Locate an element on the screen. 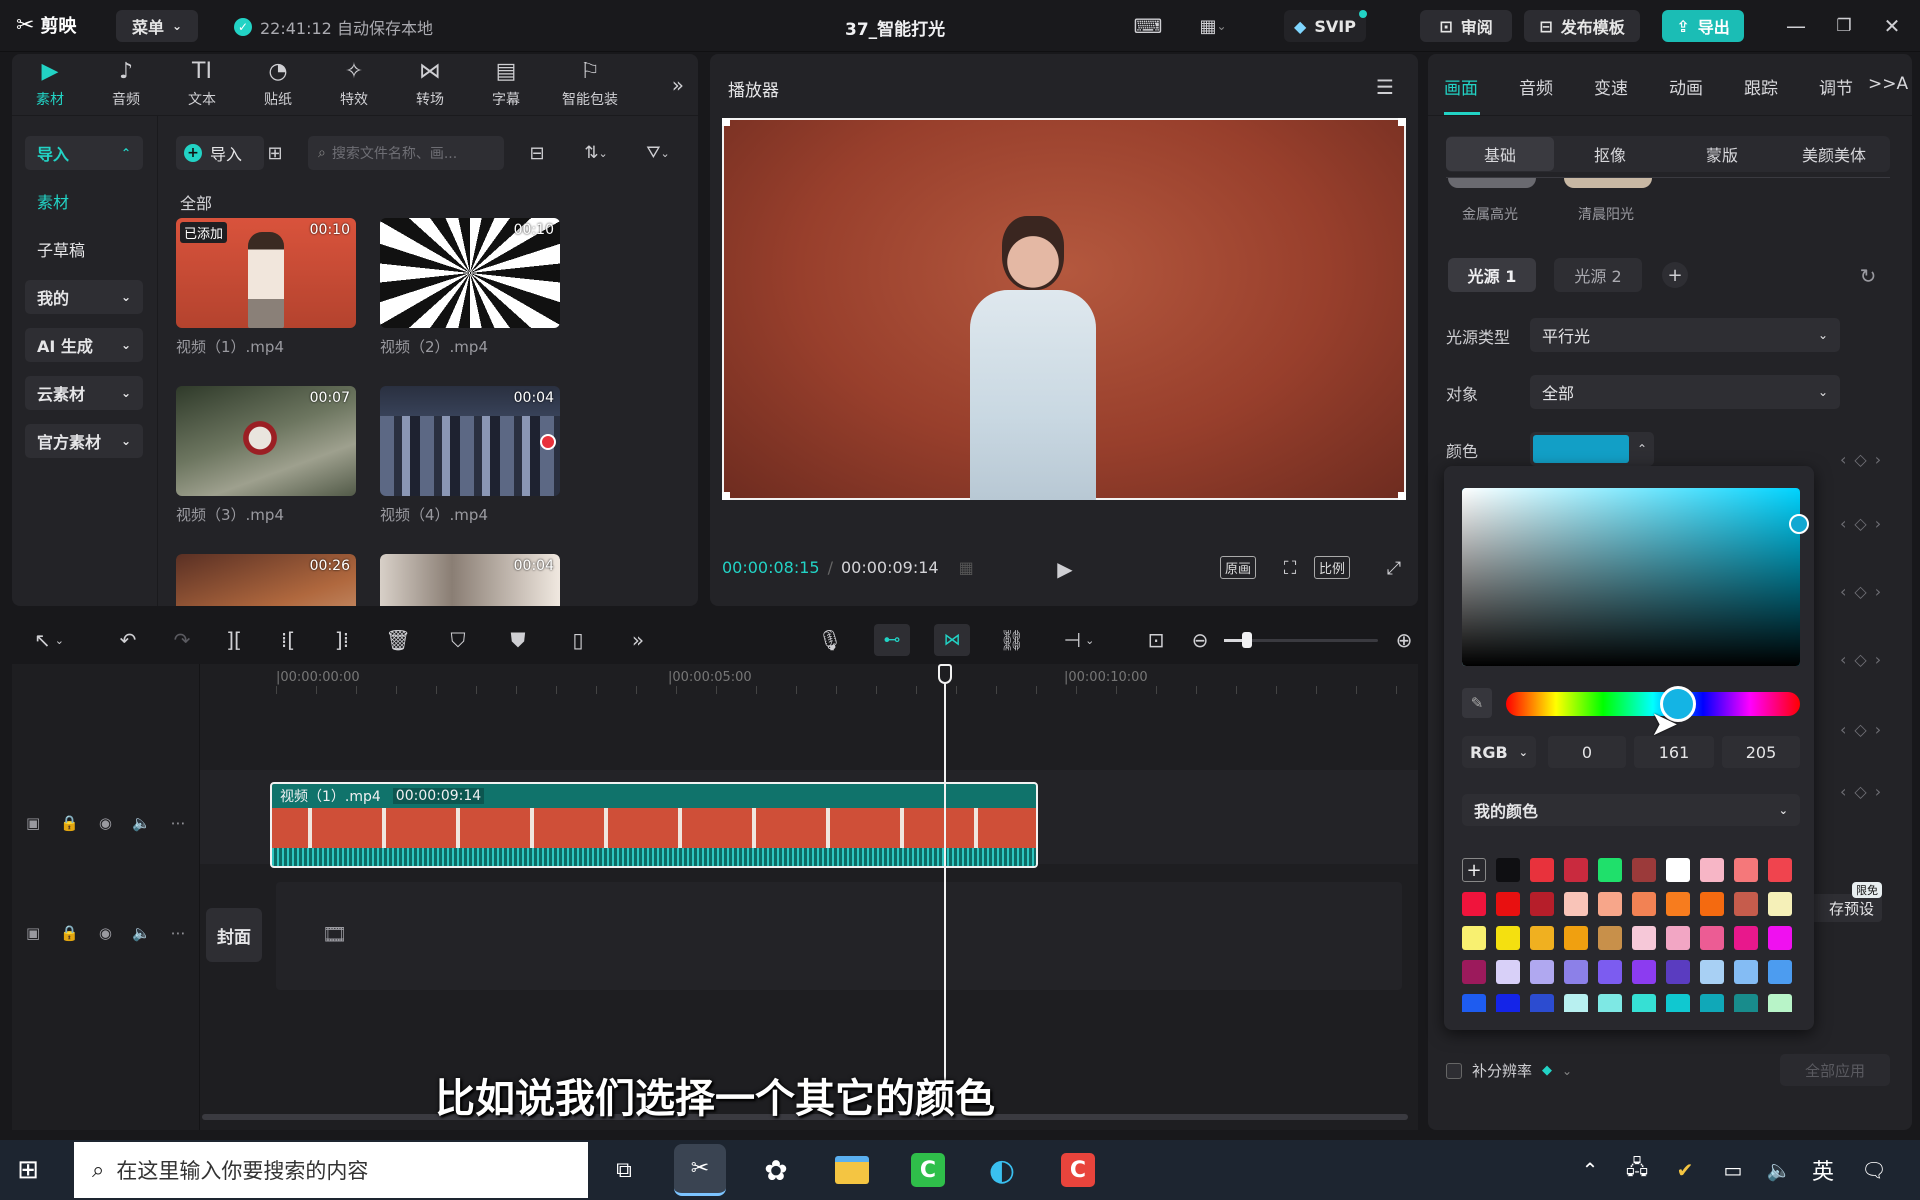 Image resolution: width=1920 pixels, height=1200 pixels. export-button: ⇪ 导出 is located at coordinates (1703, 26).